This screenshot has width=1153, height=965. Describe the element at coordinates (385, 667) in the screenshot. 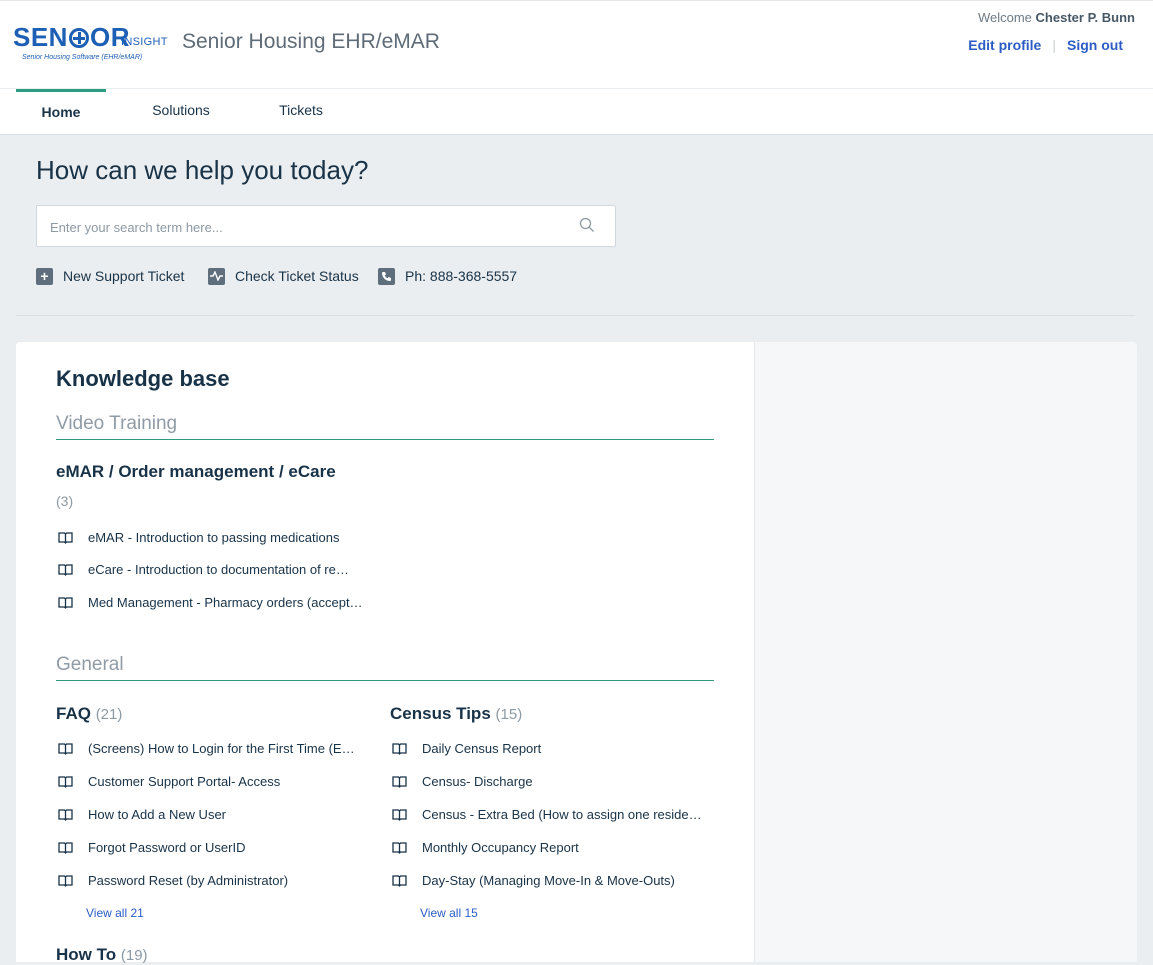

I see `section-general: General` at that location.